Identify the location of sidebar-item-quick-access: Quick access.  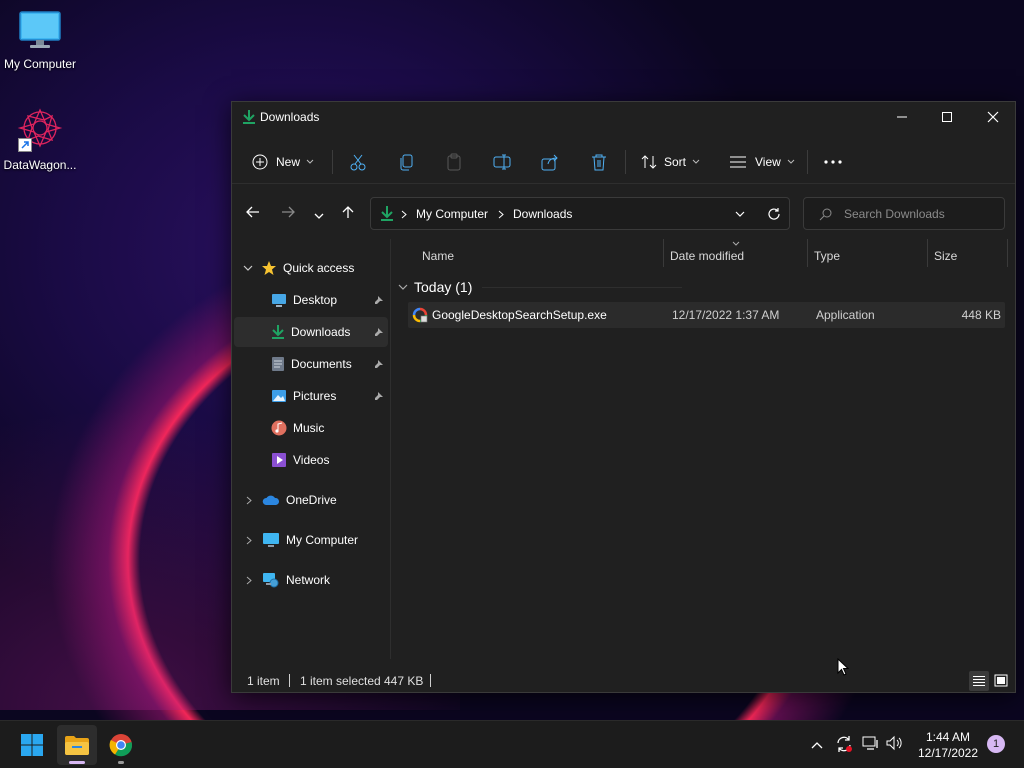
(311, 268).